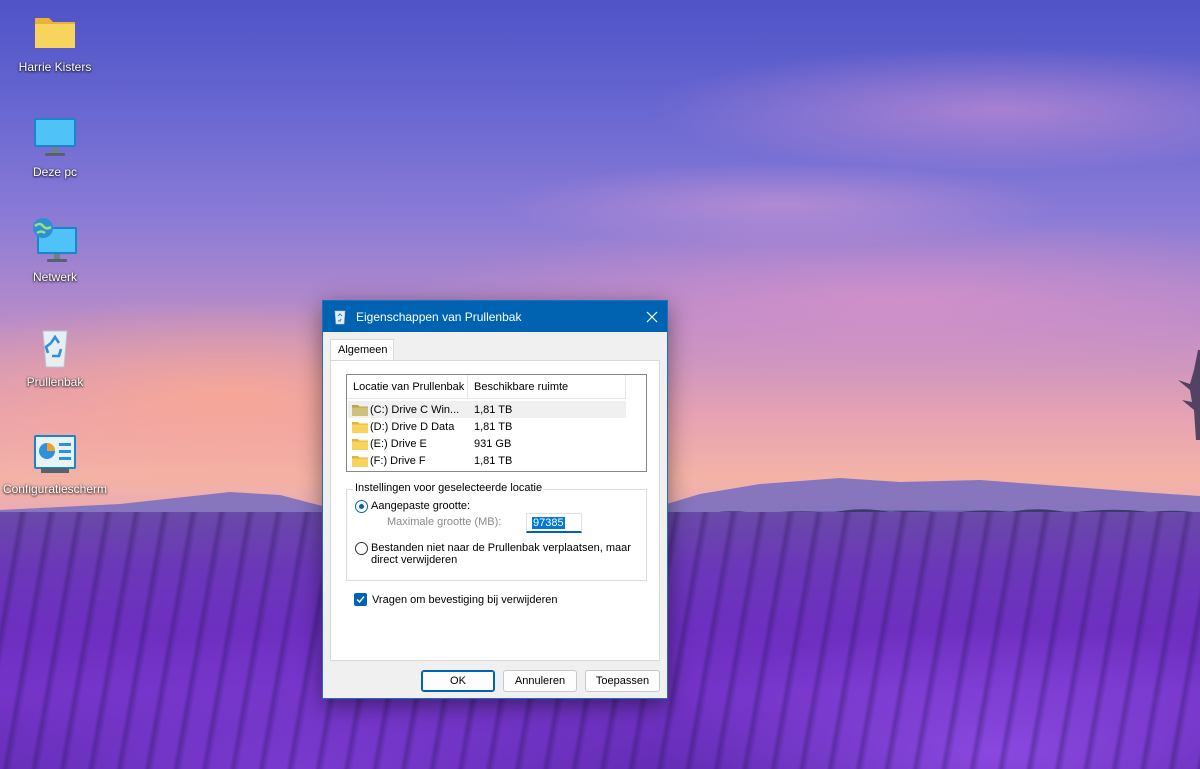 This screenshot has width=1200, height=769. What do you see at coordinates (55, 242) in the screenshot?
I see `network-icon` at bounding box center [55, 242].